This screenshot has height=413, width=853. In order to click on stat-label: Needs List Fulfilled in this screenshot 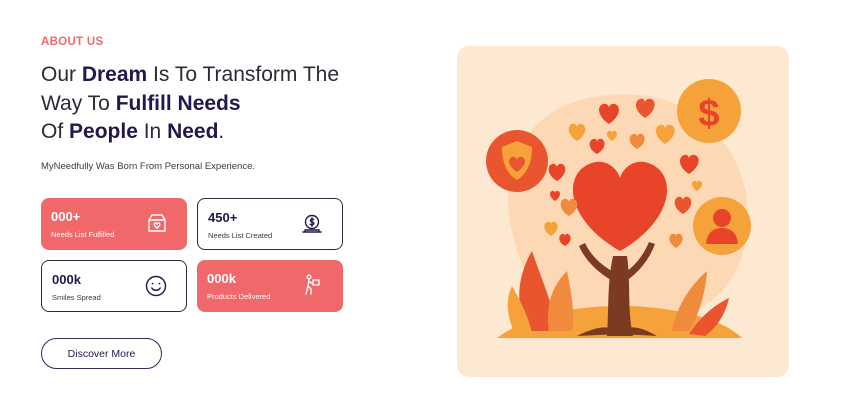, I will do `click(83, 234)`.